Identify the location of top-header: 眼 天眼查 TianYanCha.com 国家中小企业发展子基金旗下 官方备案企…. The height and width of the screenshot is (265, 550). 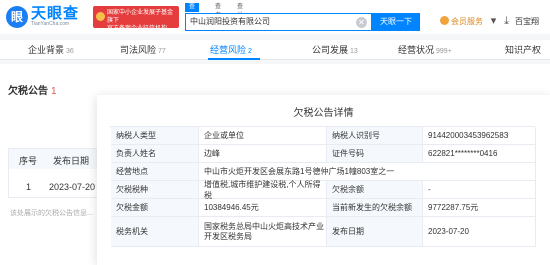
(275, 17).